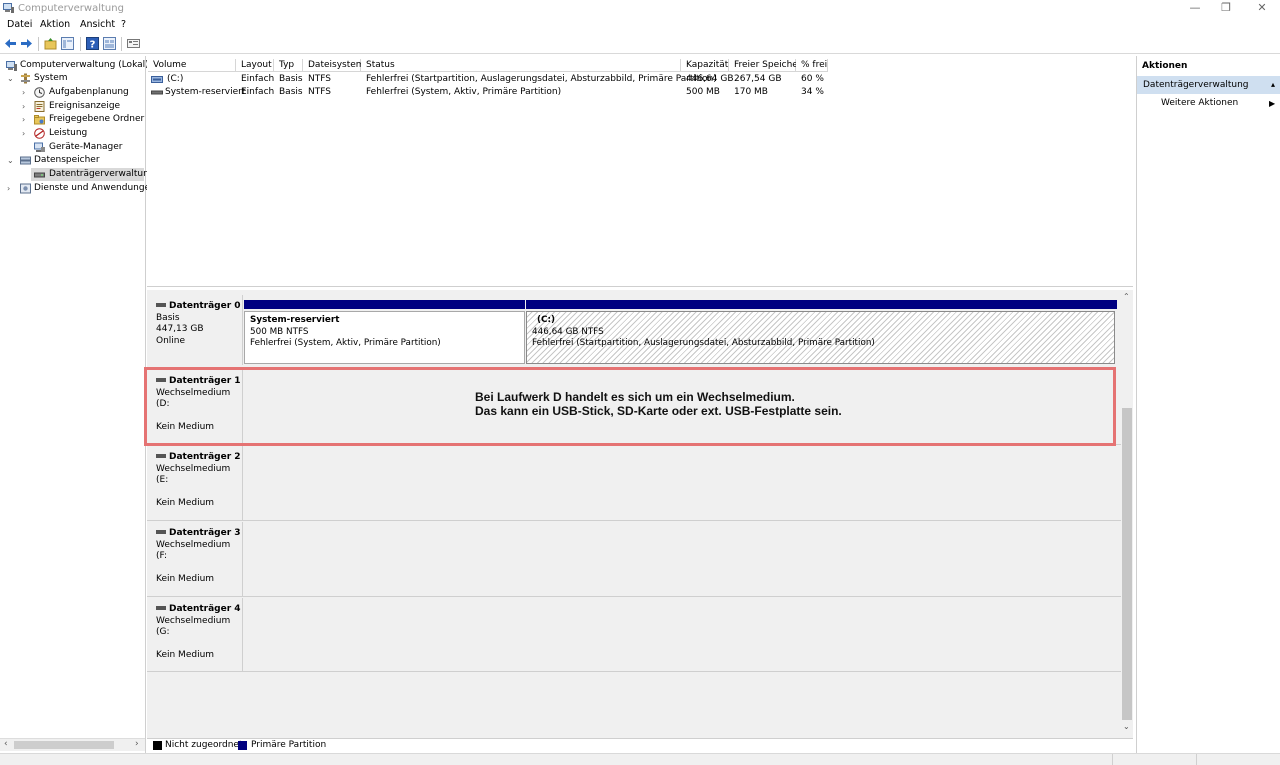 This screenshot has height=765, width=1280. I want to click on tree-label: Leistung, so click(68, 133).